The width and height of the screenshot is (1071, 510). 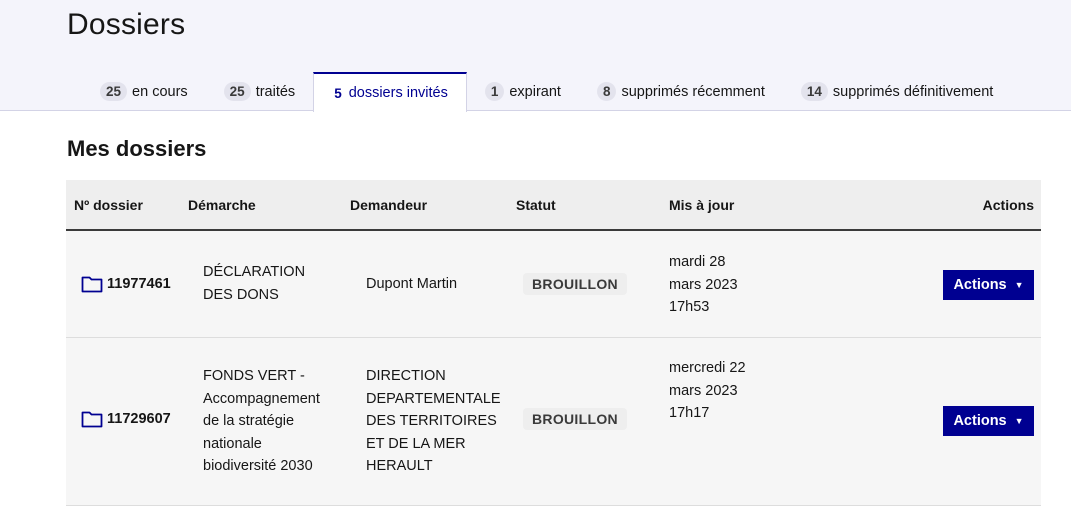 I want to click on section-title: Mes dossiers, so click(x=137, y=148).